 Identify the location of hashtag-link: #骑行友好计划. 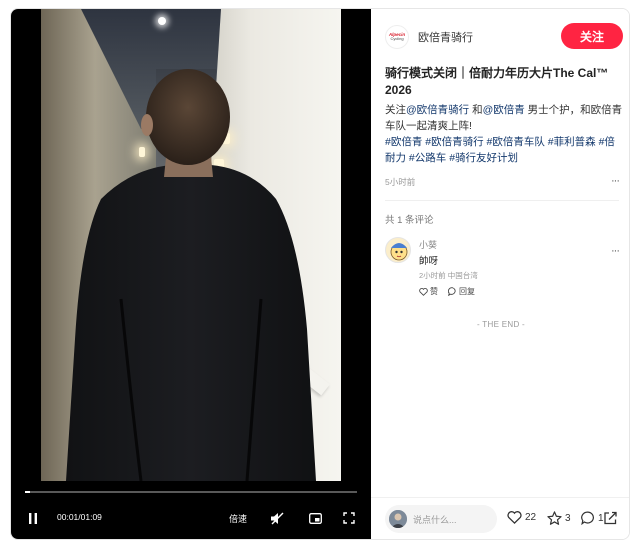
(483, 158).